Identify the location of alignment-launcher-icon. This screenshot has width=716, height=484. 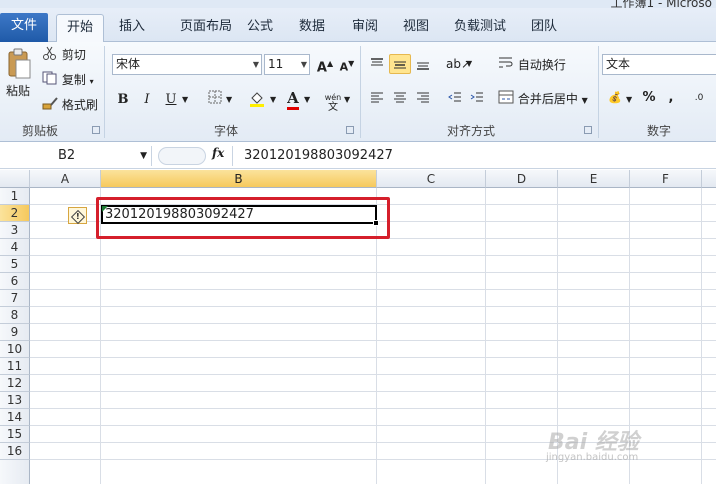
(588, 130).